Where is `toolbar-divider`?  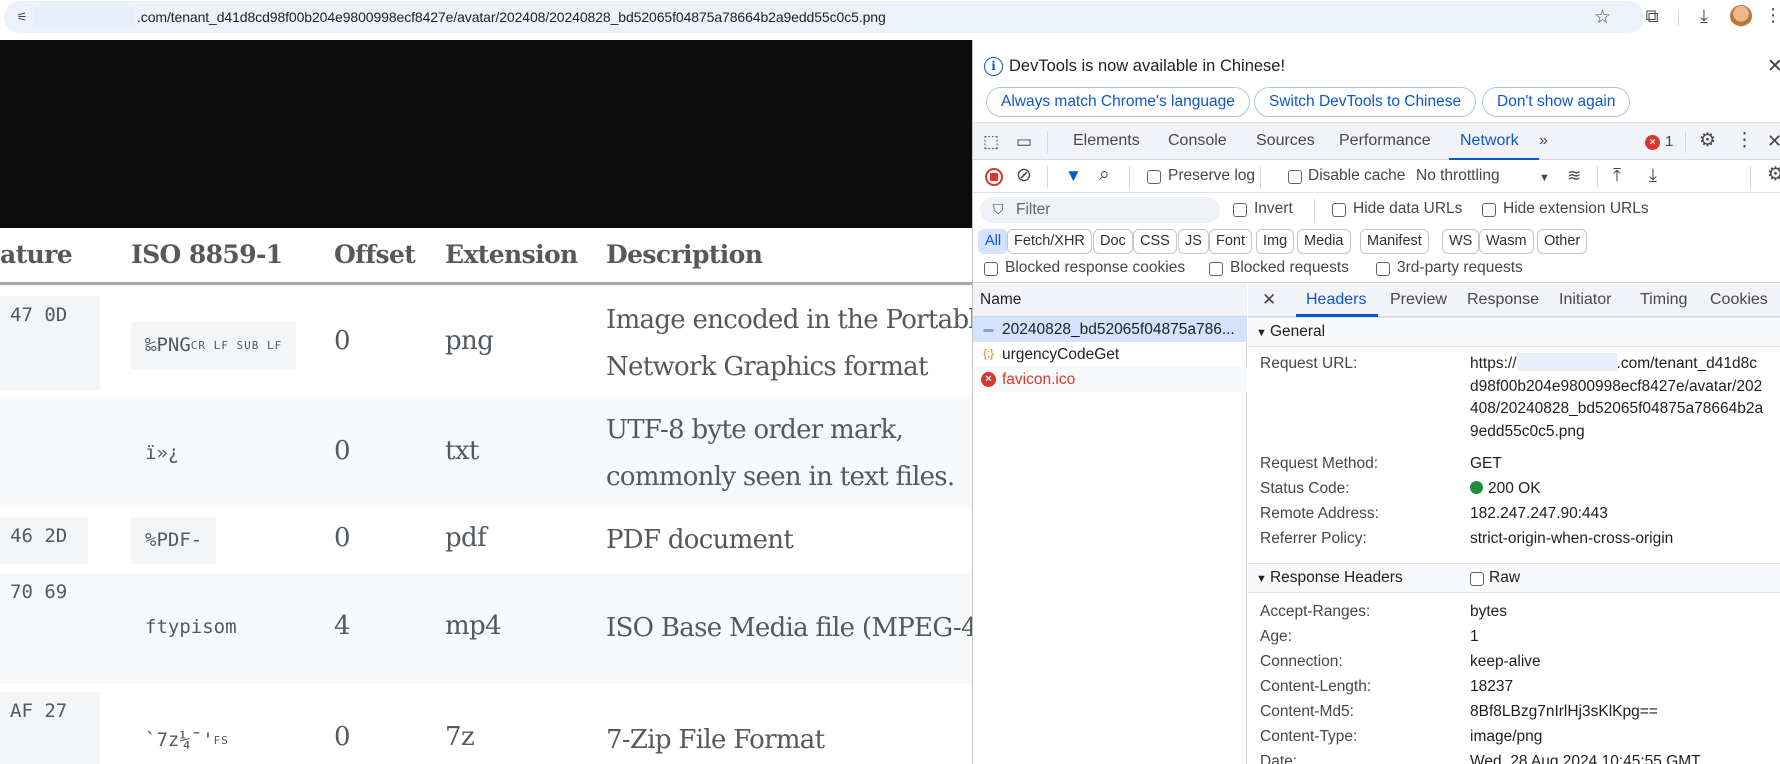
toolbar-divider is located at coordinates (1678, 18).